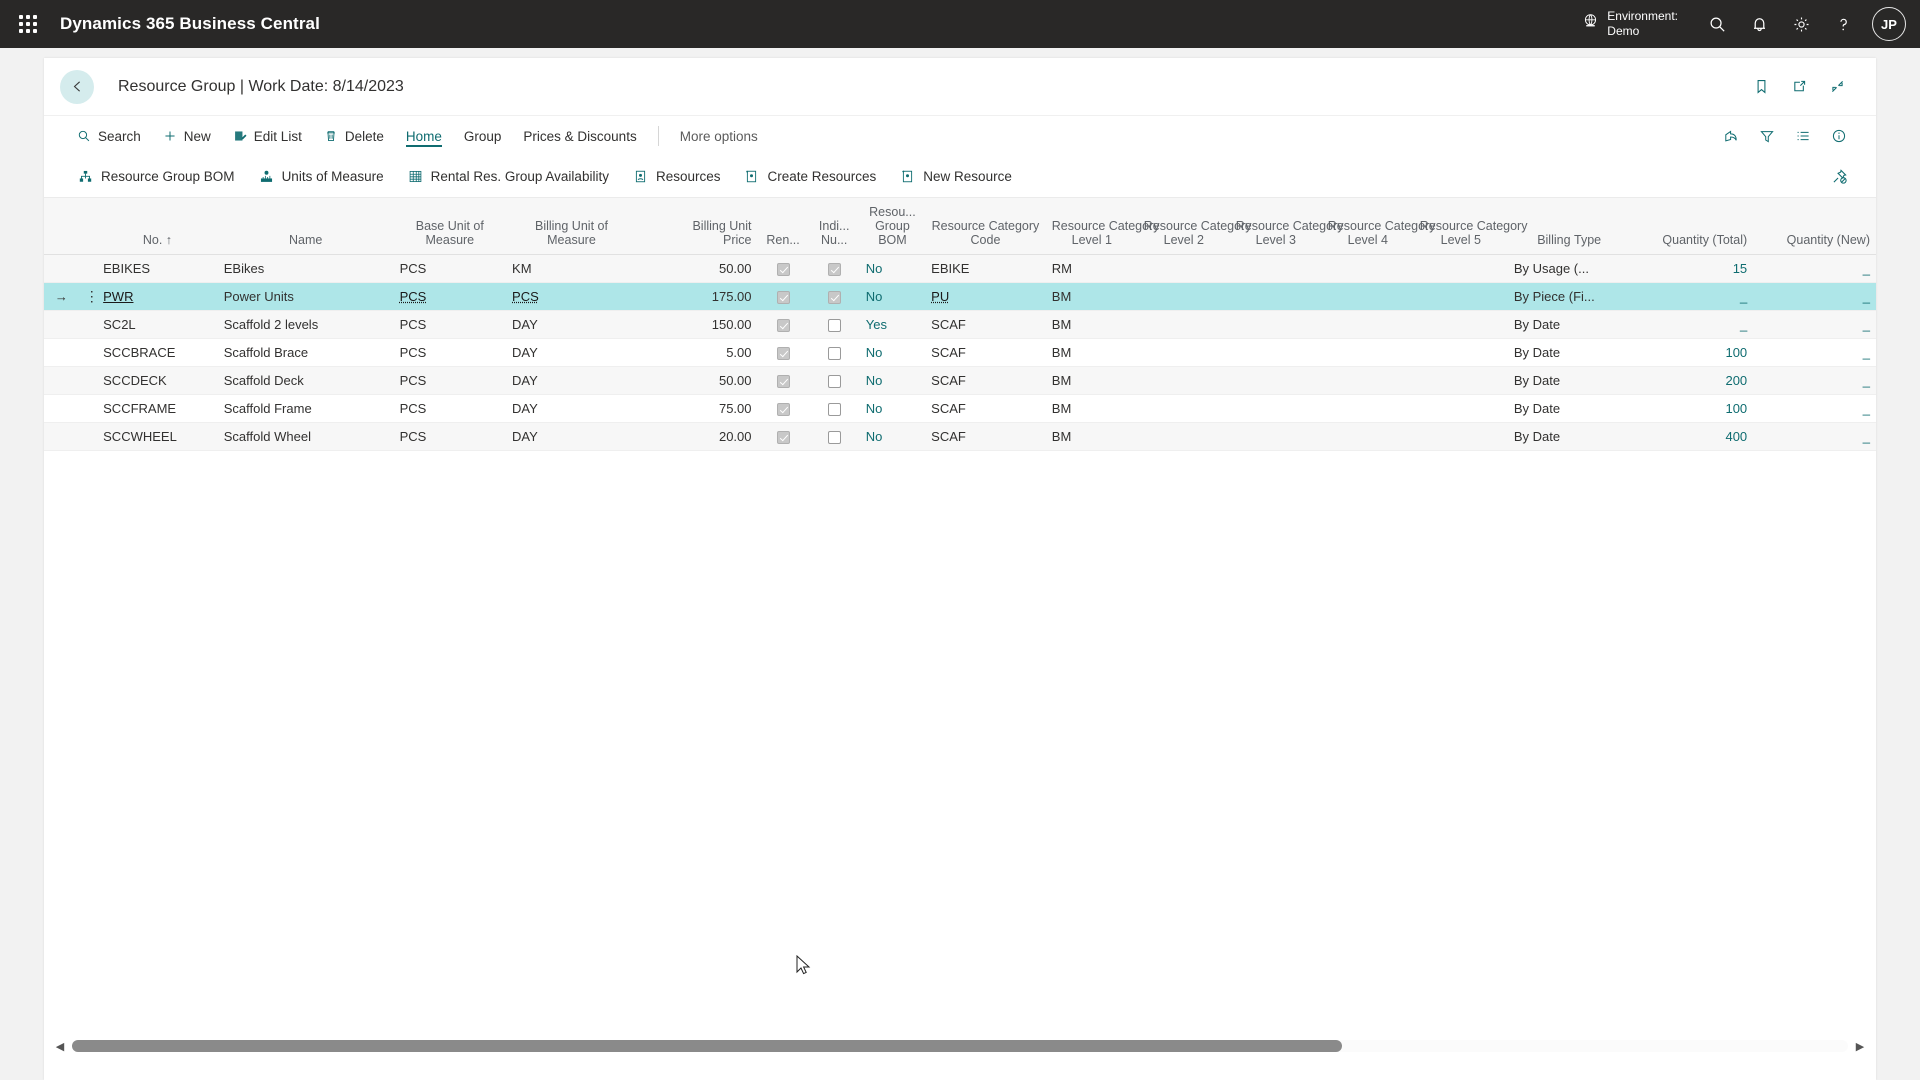  I want to click on ribbon-delete-button: Delete, so click(354, 136).